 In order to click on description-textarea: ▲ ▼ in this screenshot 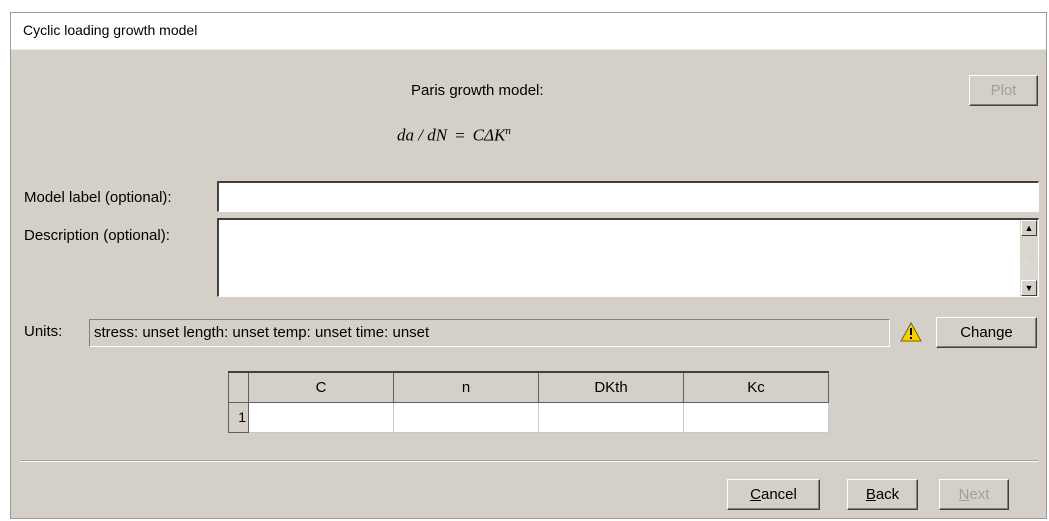, I will do `click(628, 257)`.